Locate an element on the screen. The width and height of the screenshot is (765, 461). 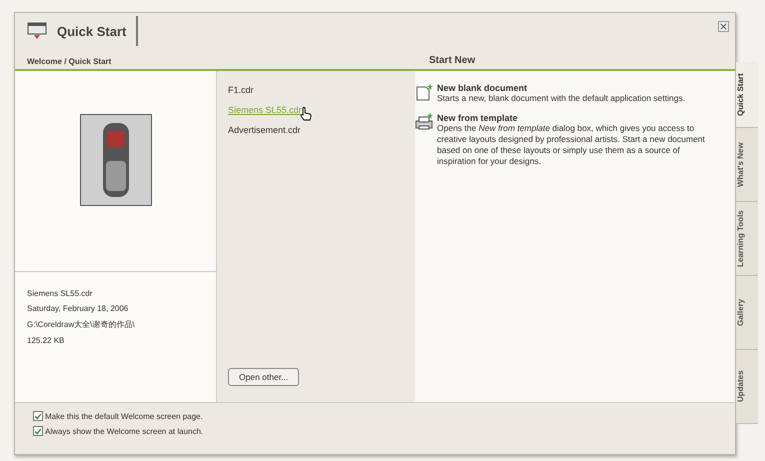
start-new-description: Starts a new, blank document with the default application settings. is located at coordinates (561, 98).